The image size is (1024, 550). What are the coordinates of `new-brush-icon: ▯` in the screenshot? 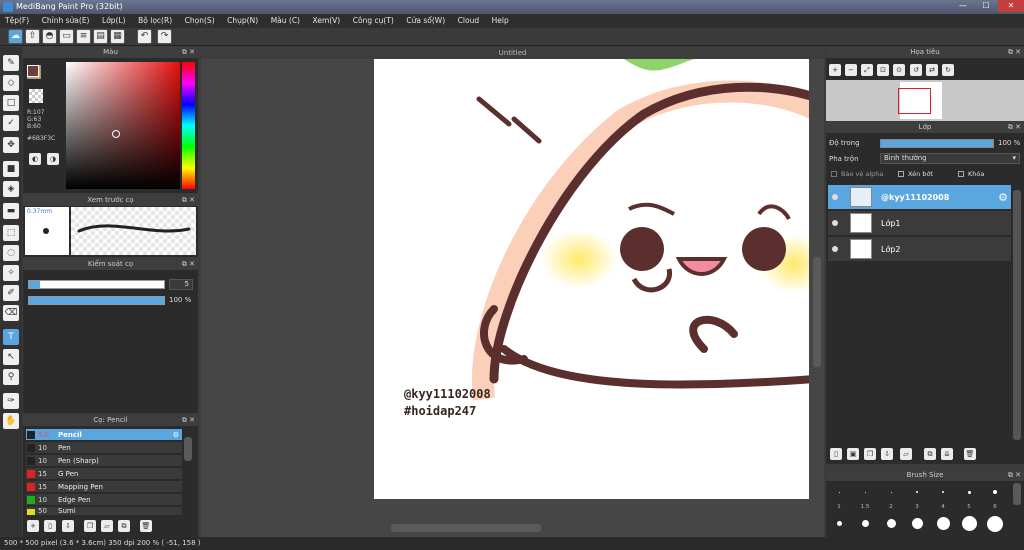 It's located at (50, 526).